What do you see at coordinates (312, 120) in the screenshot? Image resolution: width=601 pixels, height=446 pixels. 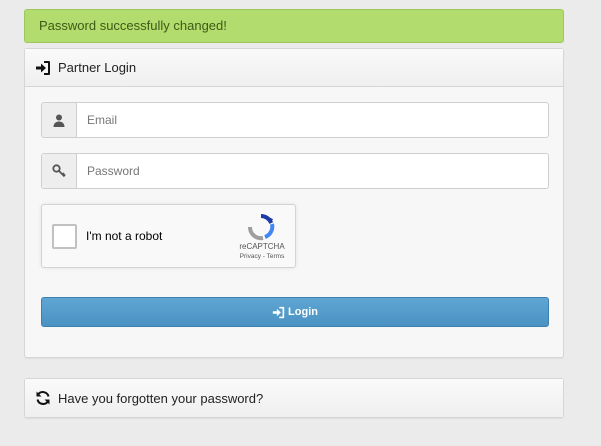 I see `email-input` at bounding box center [312, 120].